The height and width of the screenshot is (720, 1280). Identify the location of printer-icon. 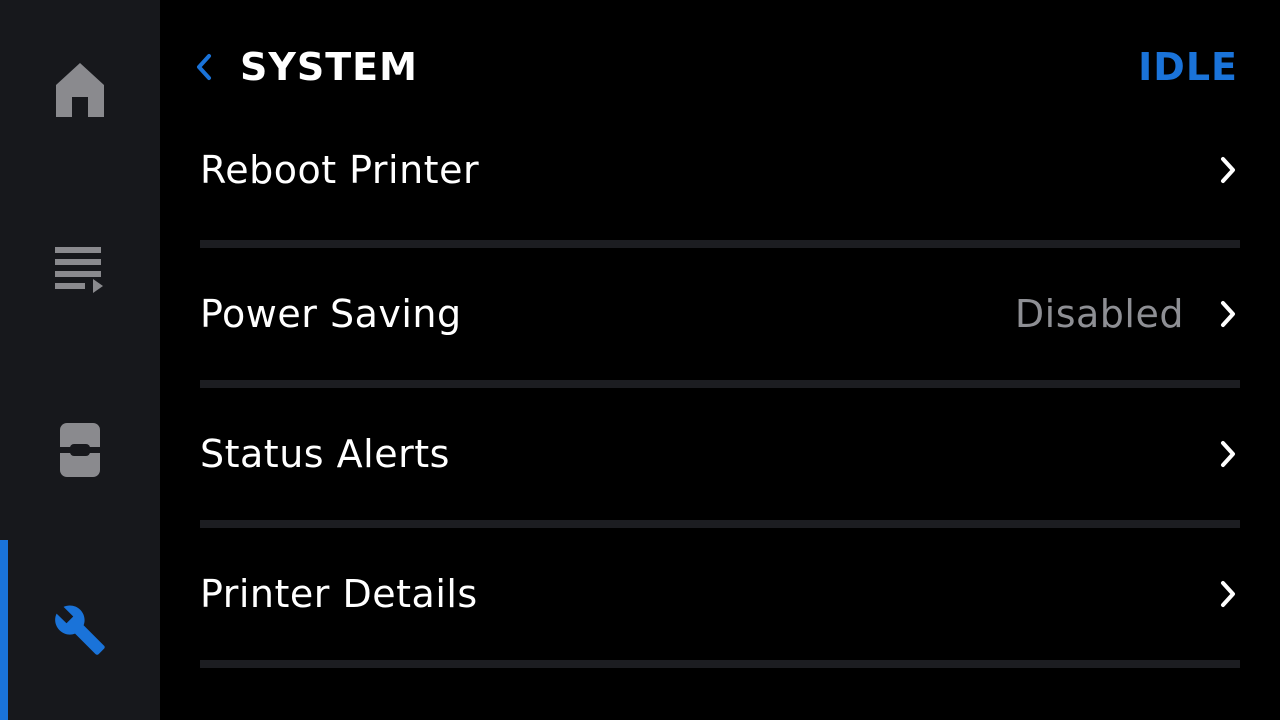
(80, 450).